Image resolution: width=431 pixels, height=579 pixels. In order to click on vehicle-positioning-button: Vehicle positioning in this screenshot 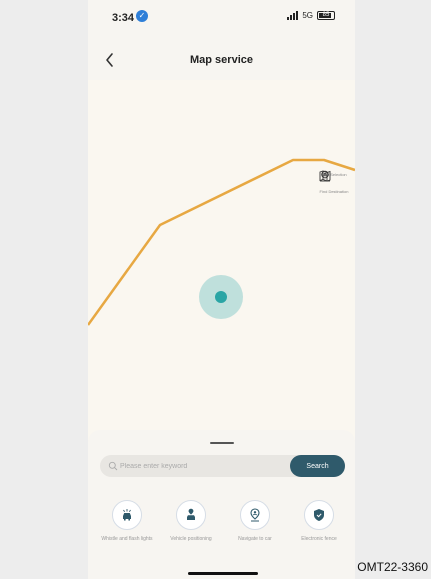, I will do `click(191, 521)`.